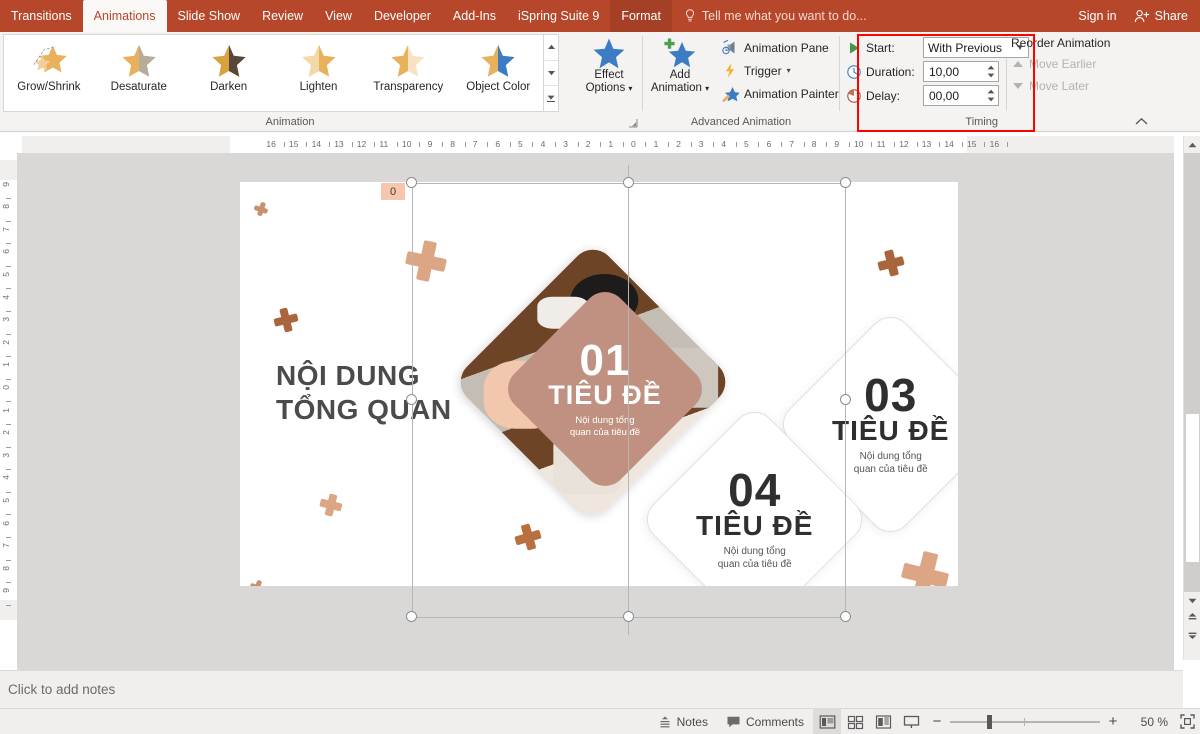 Image resolution: width=1200 pixels, height=734 pixels. Describe the element at coordinates (474, 16) in the screenshot. I see `tab-add-ins: Add-Ins` at that location.